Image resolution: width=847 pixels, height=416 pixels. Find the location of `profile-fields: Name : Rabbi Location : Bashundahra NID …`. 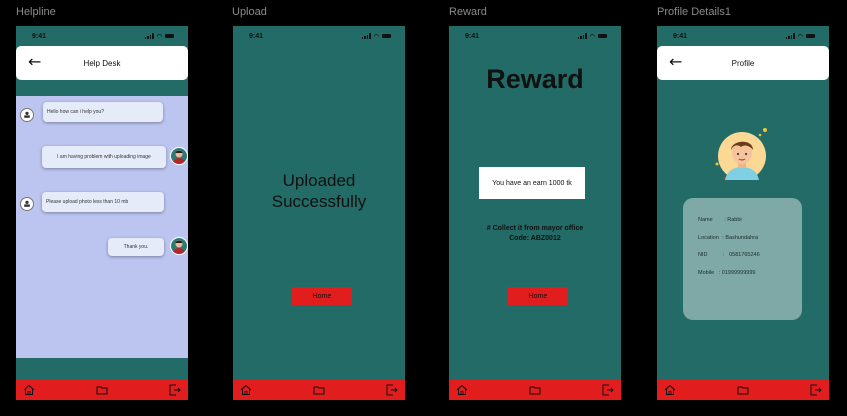

profile-fields: Name : Rabbi Location : Bashundahra NID … is located at coordinates (729, 247).